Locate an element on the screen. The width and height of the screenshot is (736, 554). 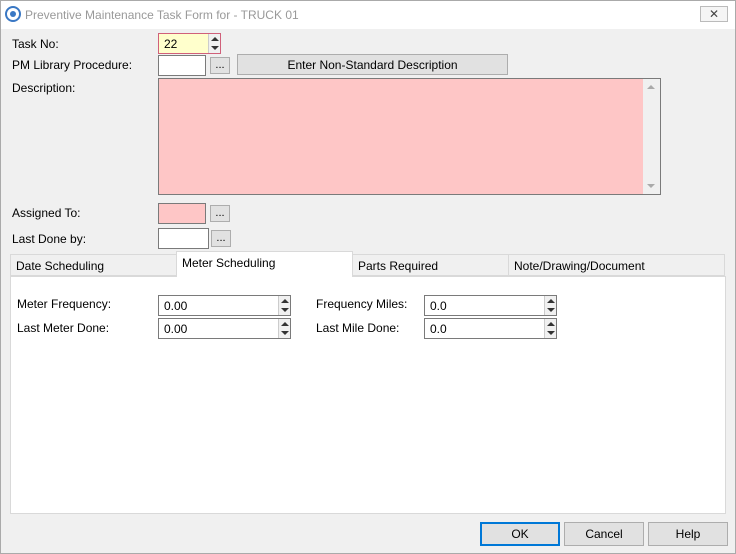
cancel-button: Cancel is located at coordinates (604, 534).